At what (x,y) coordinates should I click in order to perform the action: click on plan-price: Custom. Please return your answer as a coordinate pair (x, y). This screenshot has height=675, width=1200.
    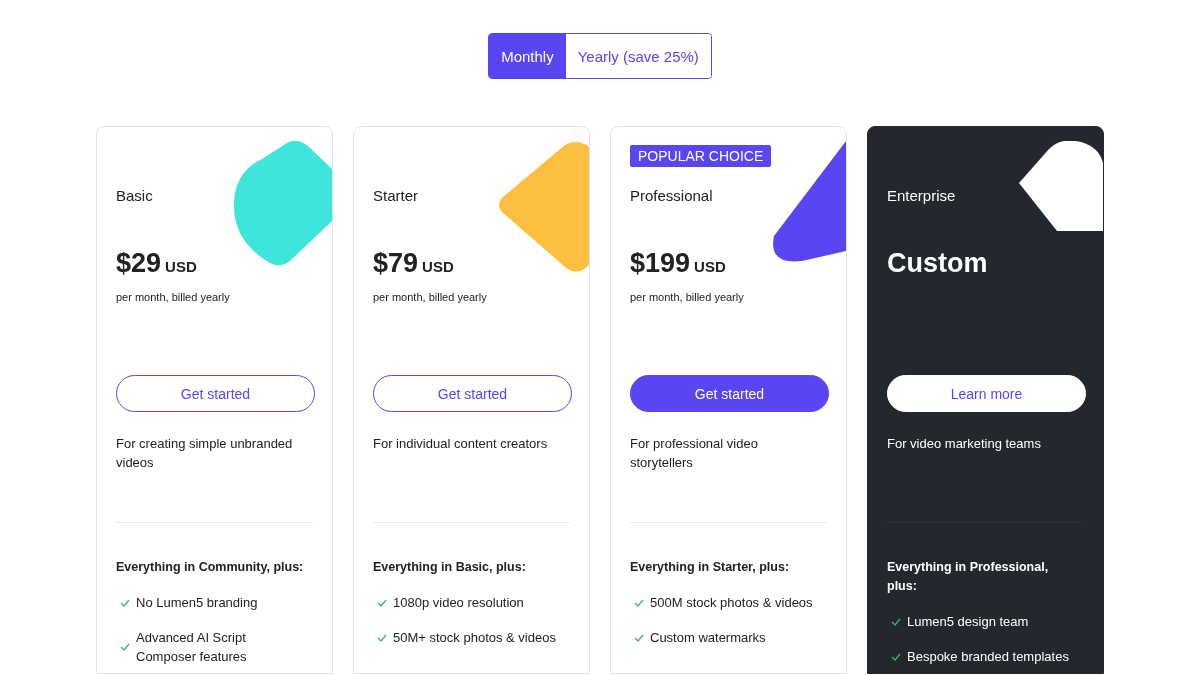
    Looking at the image, I should click on (937, 263).